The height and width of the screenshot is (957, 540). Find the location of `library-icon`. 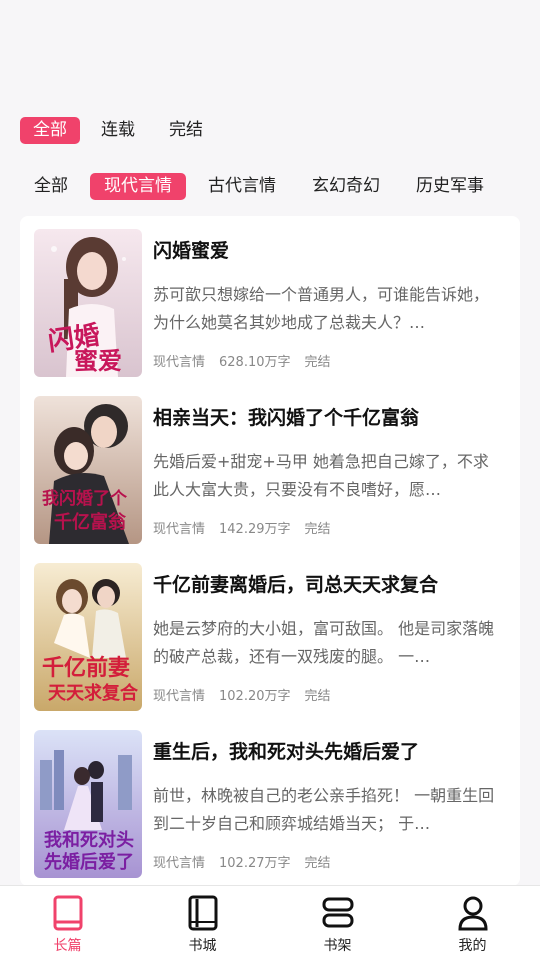

library-icon is located at coordinates (203, 913).